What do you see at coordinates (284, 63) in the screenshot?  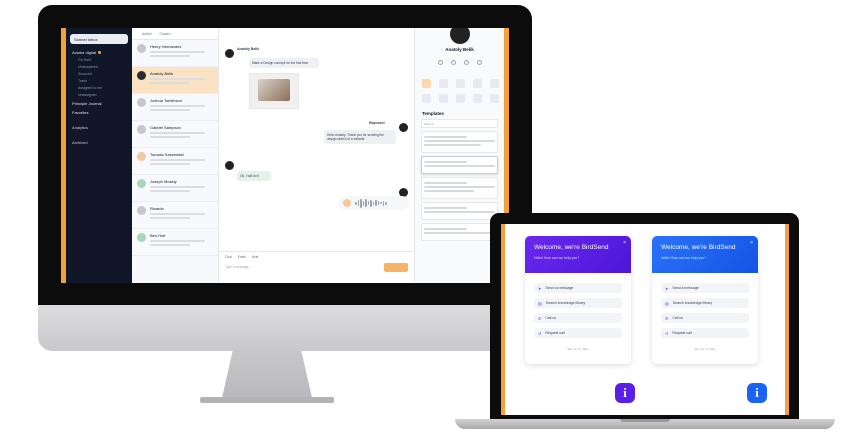 I see `message-bubble: Make a Design concept for the first time` at bounding box center [284, 63].